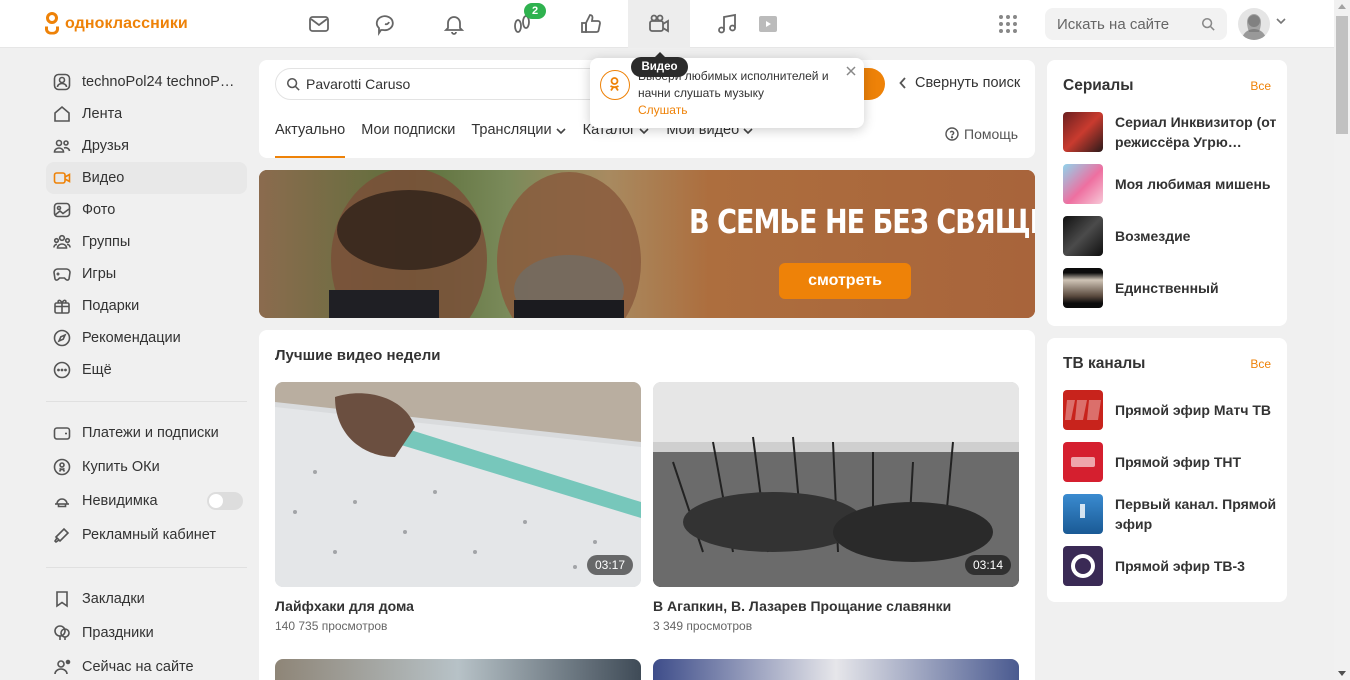  Describe the element at coordinates (146, 178) in the screenshot. I see `sidebar-item-video: Видео` at that location.